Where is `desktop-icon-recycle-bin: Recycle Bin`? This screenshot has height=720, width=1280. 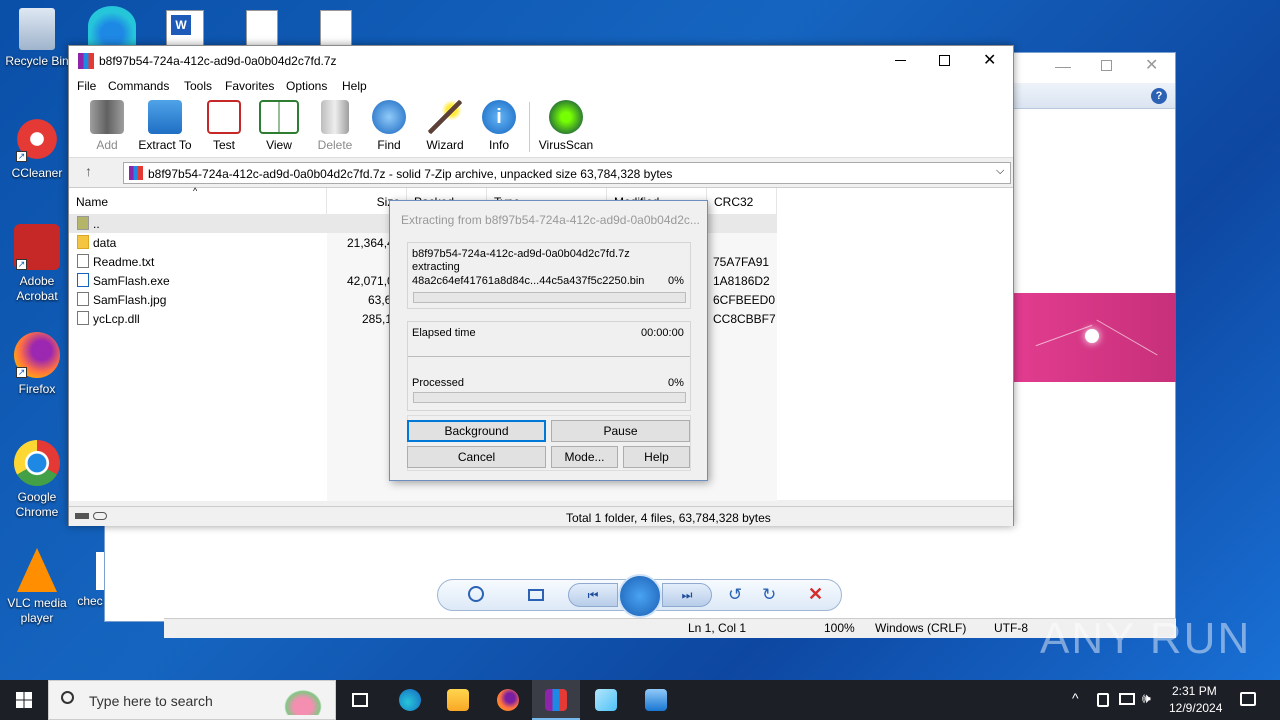 desktop-icon-recycle-bin: Recycle Bin is located at coordinates (37, 38).